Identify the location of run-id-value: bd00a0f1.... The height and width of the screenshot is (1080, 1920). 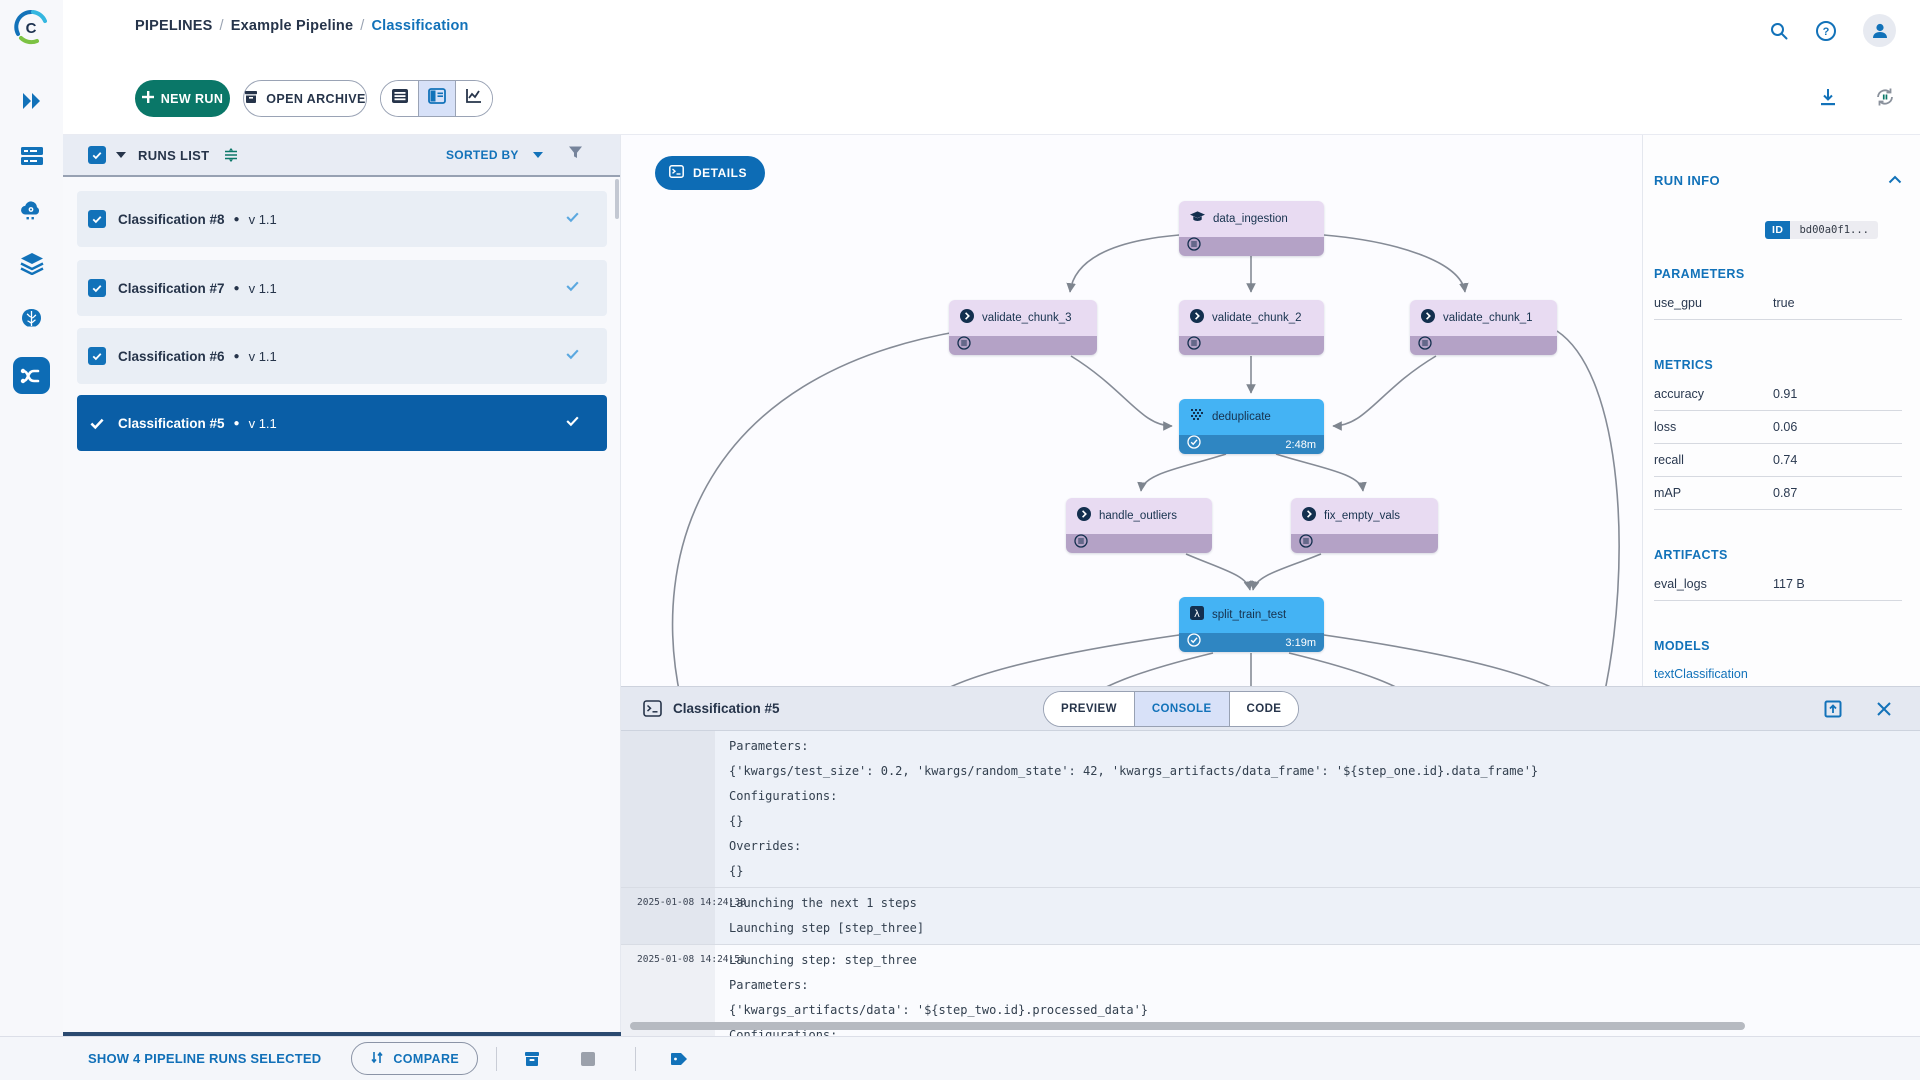
(1834, 230).